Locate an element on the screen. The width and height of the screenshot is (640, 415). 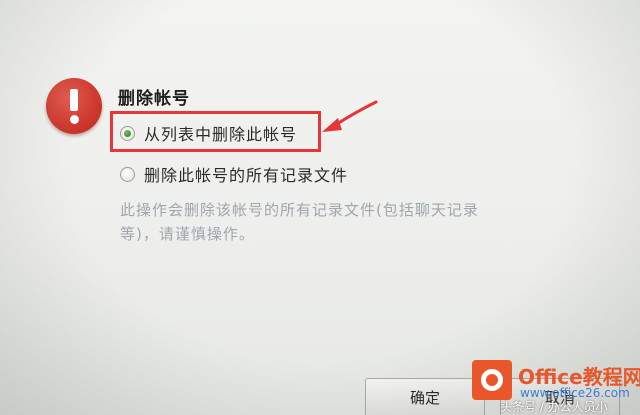
exclamation-icon is located at coordinates (74, 106).